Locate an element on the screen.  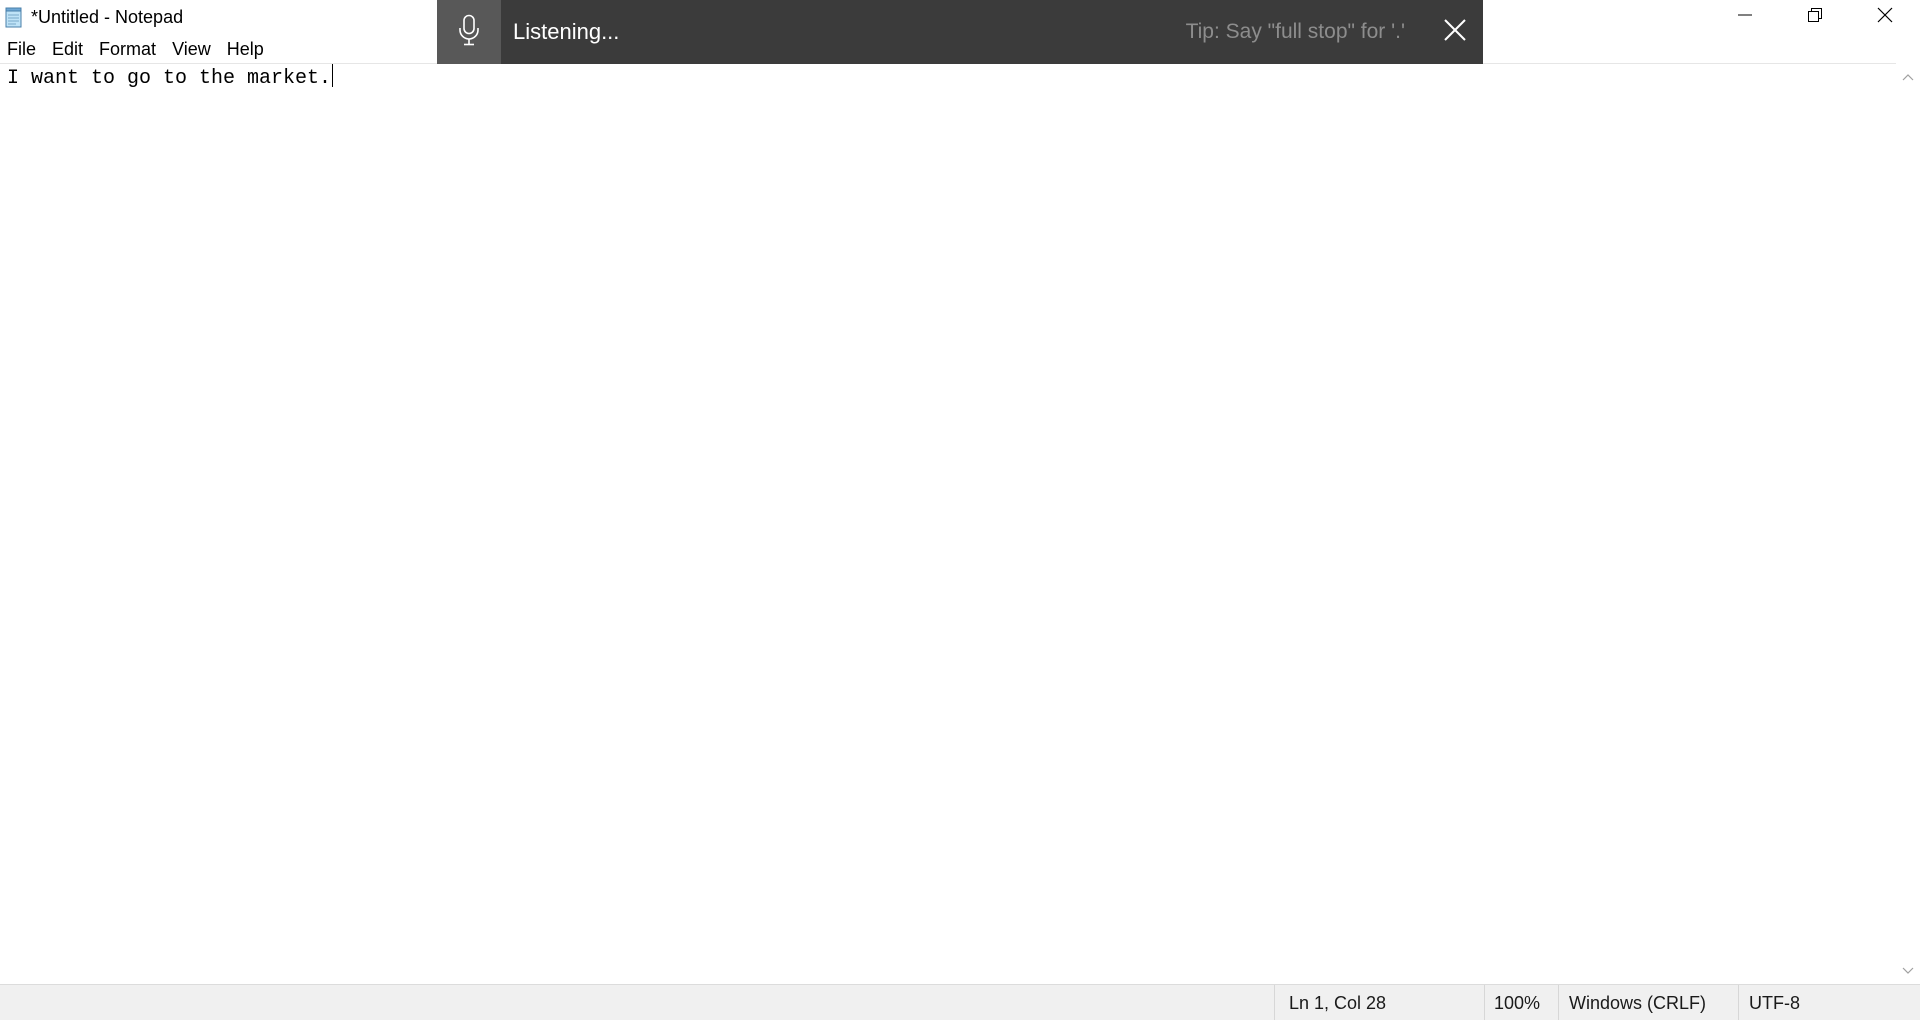
editor-text: I want to go to the market. is located at coordinates (169, 78).